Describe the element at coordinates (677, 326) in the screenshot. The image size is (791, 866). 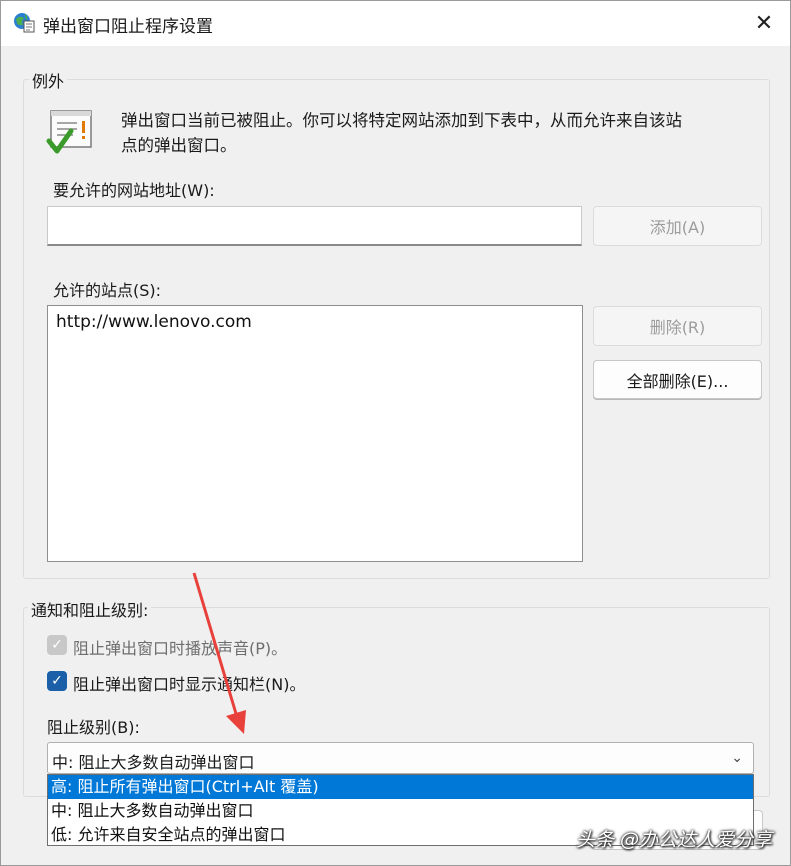
I see `remove-button: 删除(R)` at that location.